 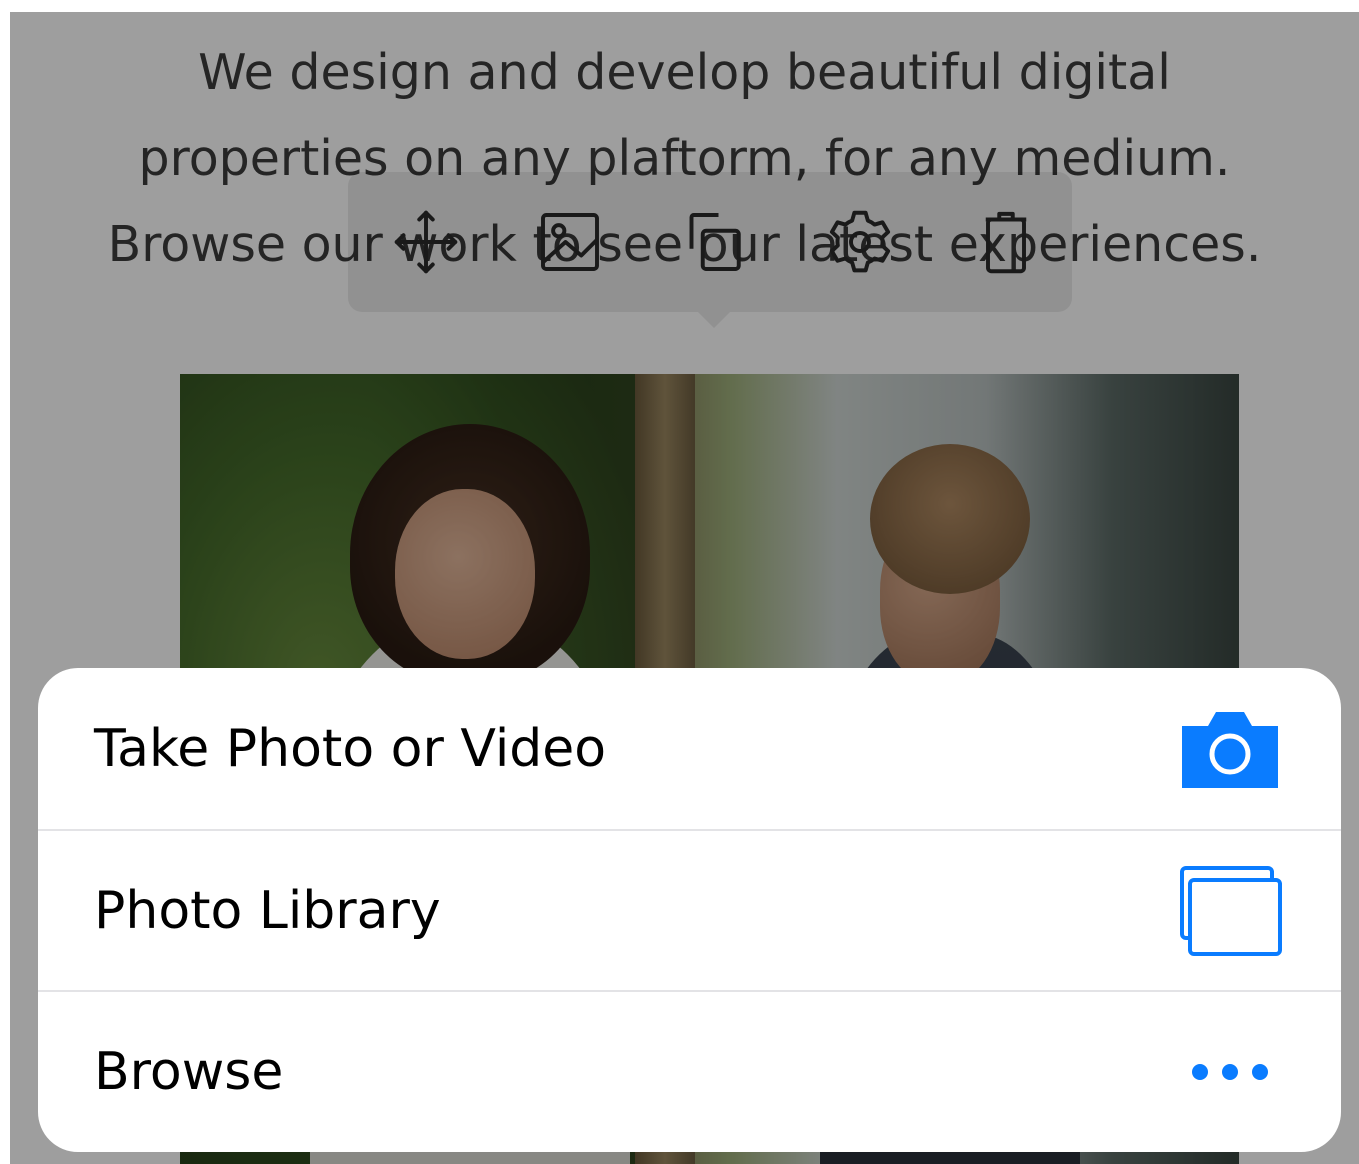 I want to click on move-button, so click(x=426, y=242).